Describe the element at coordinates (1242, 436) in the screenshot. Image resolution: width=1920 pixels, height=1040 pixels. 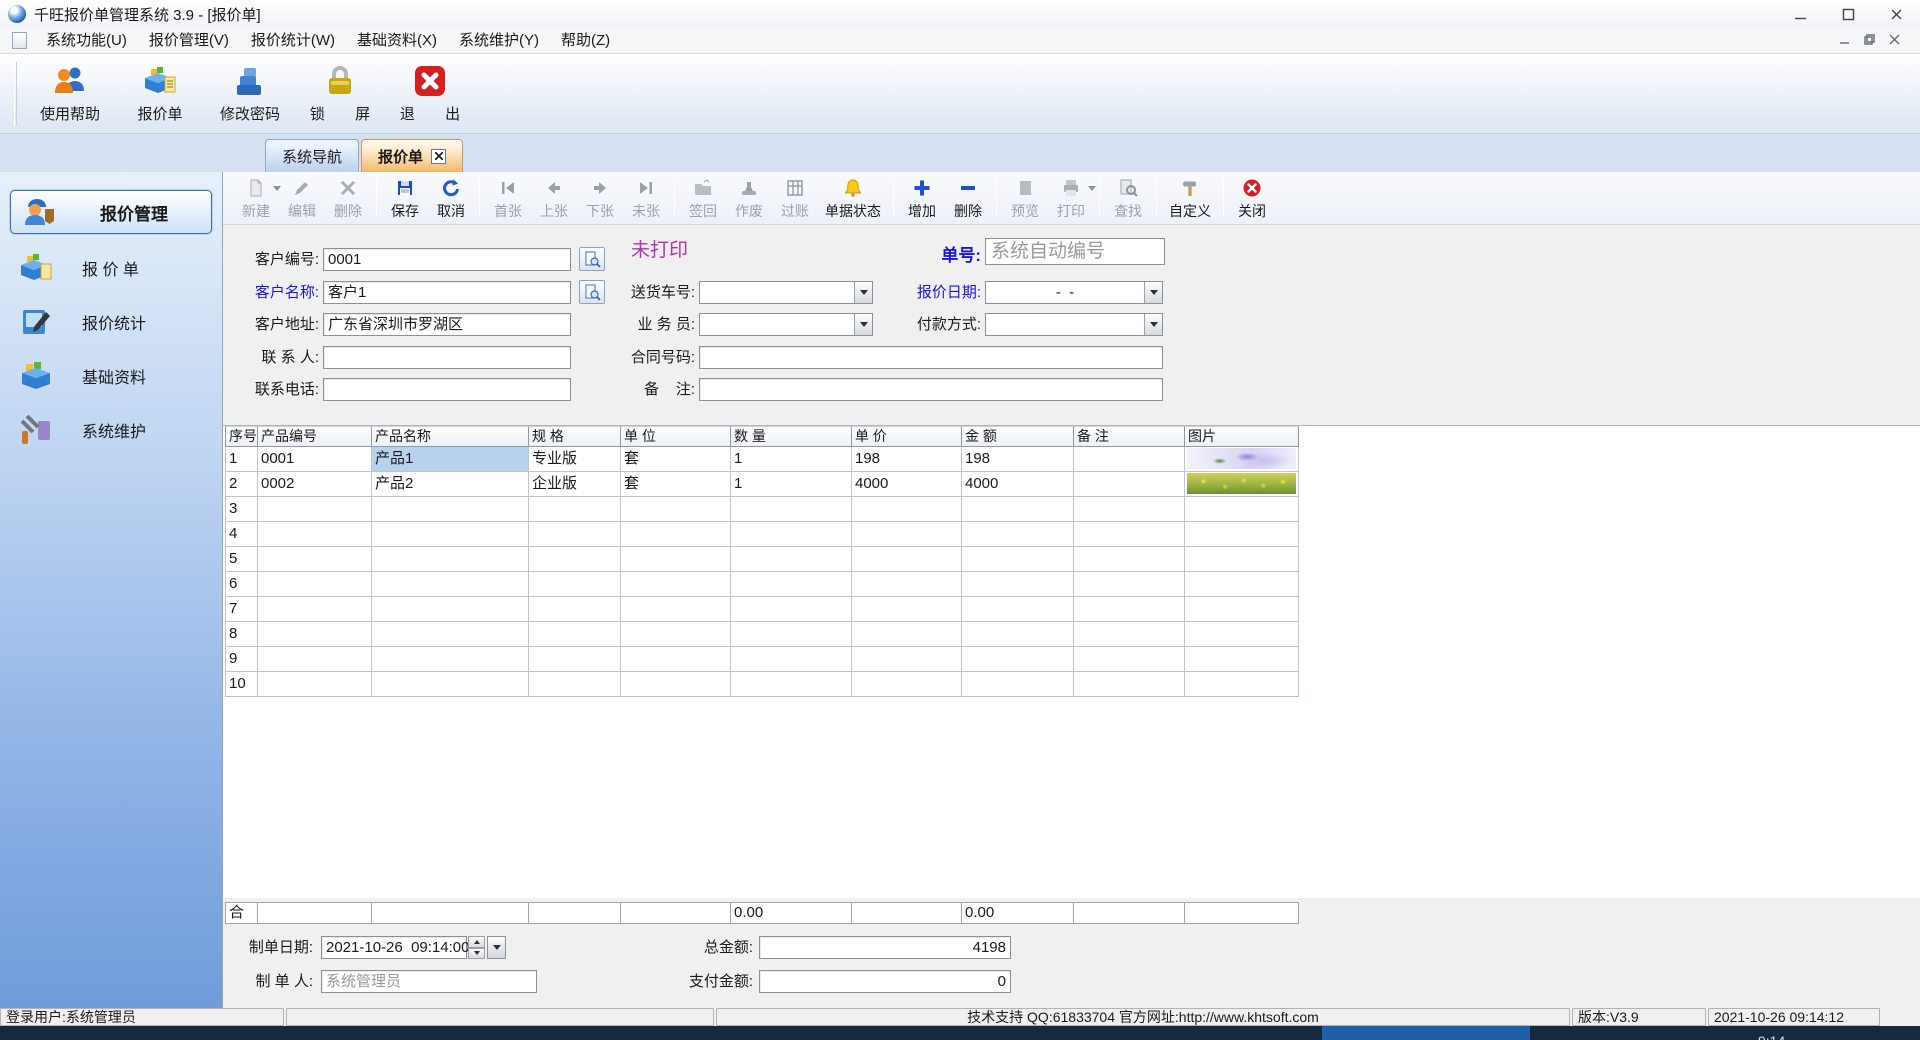
I see `column-header-image: 图片` at that location.